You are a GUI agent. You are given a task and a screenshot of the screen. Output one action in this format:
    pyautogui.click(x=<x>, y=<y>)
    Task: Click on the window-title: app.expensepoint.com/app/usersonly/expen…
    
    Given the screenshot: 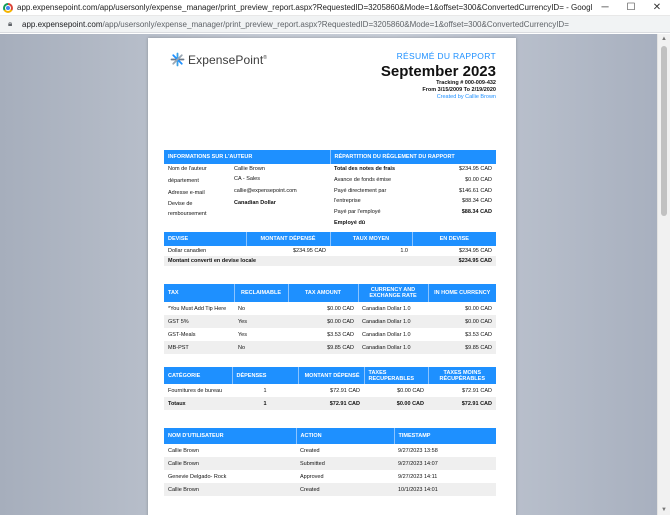 What is the action you would take?
    pyautogui.click(x=304, y=7)
    